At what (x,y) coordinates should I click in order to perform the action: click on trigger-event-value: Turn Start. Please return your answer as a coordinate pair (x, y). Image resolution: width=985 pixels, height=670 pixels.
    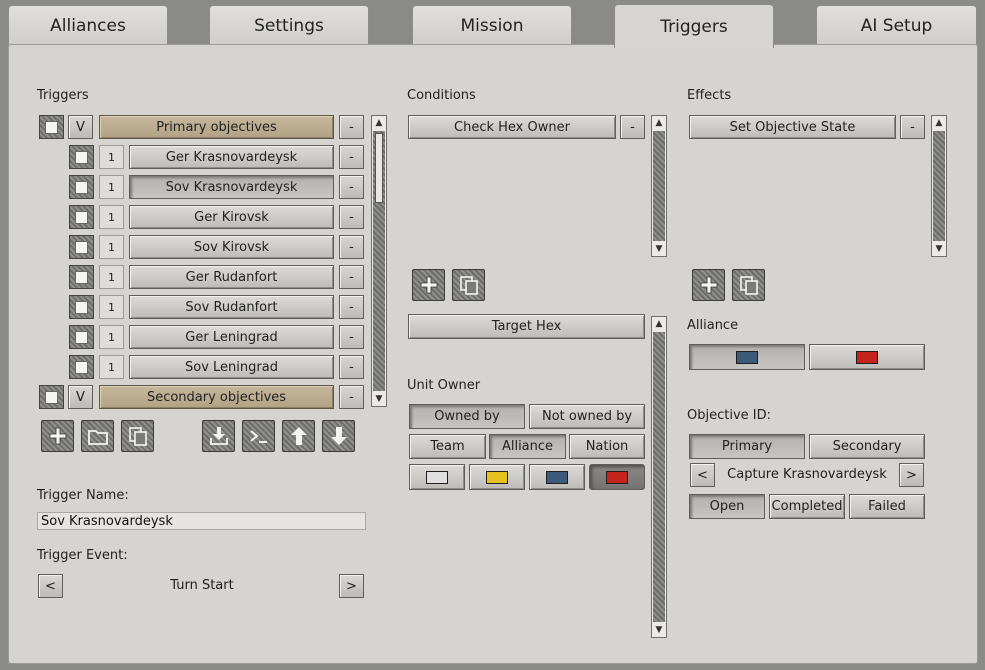
    Looking at the image, I should click on (202, 585).